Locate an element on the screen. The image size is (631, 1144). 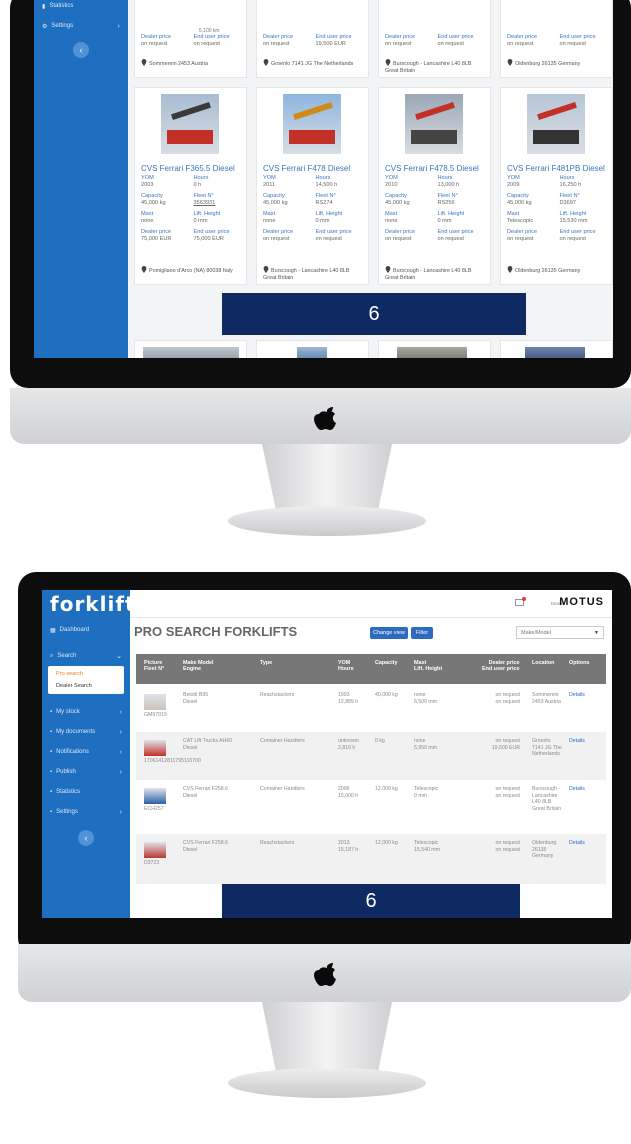
yom: 2010 is located at coordinates (391, 185).